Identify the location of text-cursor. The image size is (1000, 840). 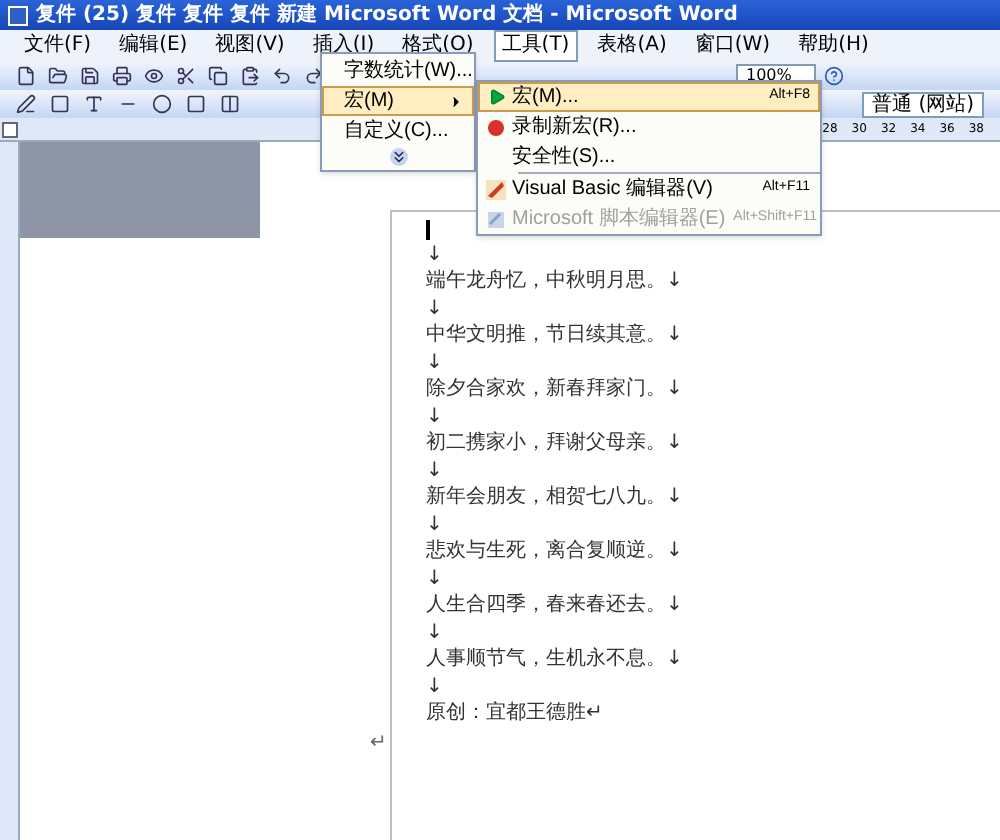
(428, 230).